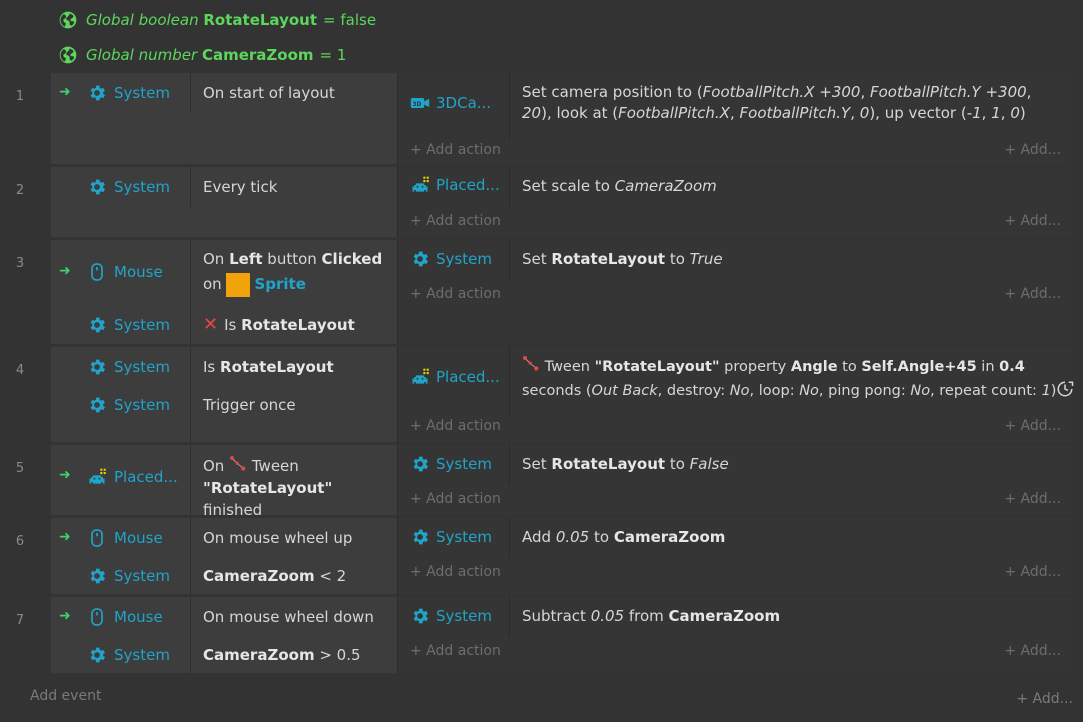 The width and height of the screenshot is (1083, 722). I want to click on tween-icon, so click(531, 364).